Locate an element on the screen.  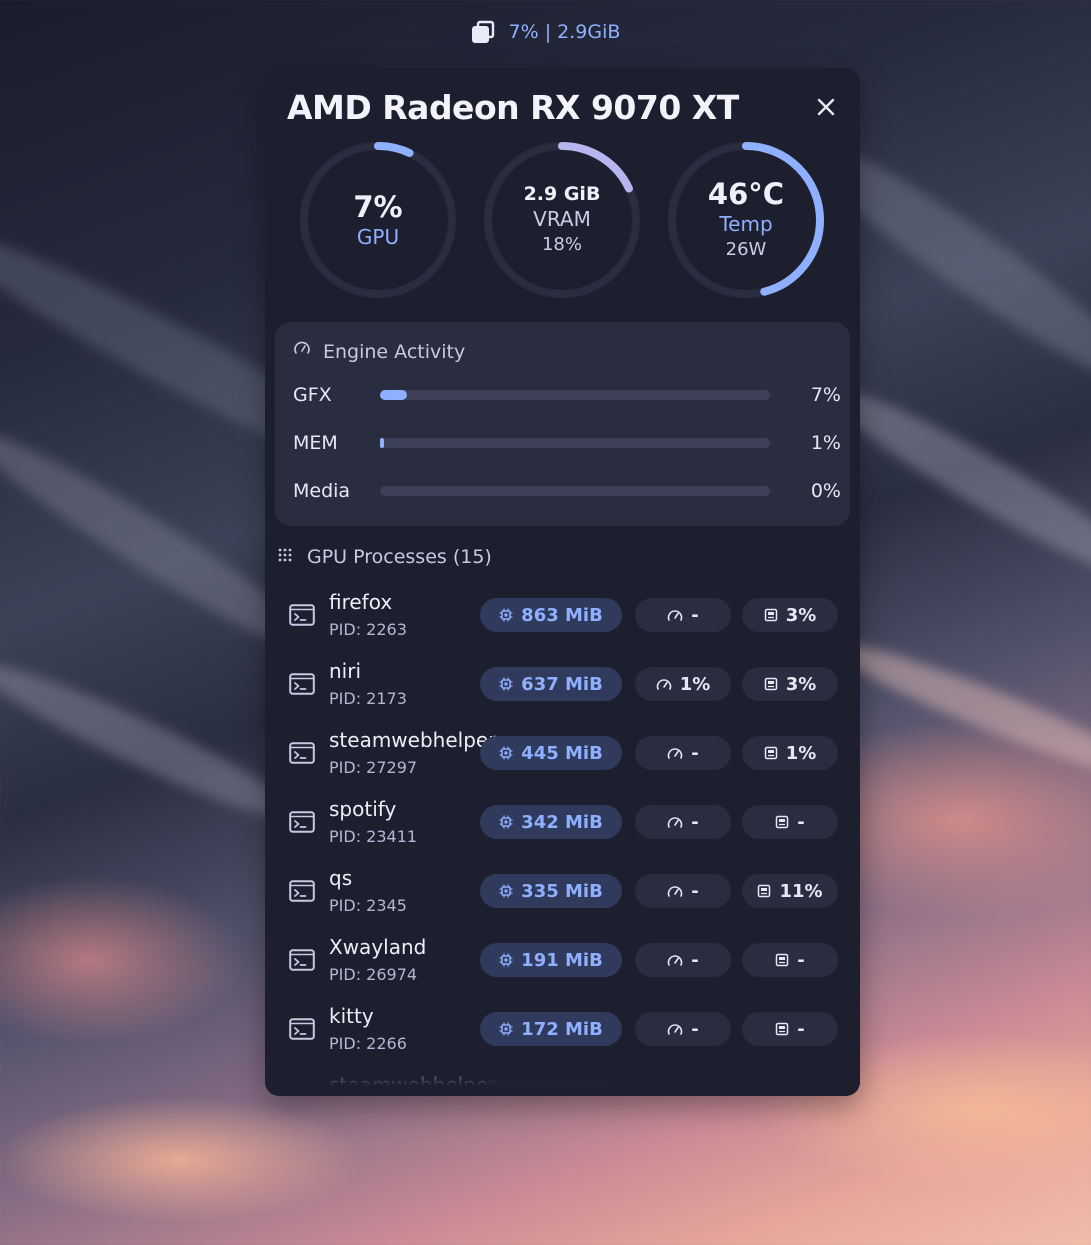
top-bar-gpu-indicator: 7% | 2.9GiB is located at coordinates (545, 32).